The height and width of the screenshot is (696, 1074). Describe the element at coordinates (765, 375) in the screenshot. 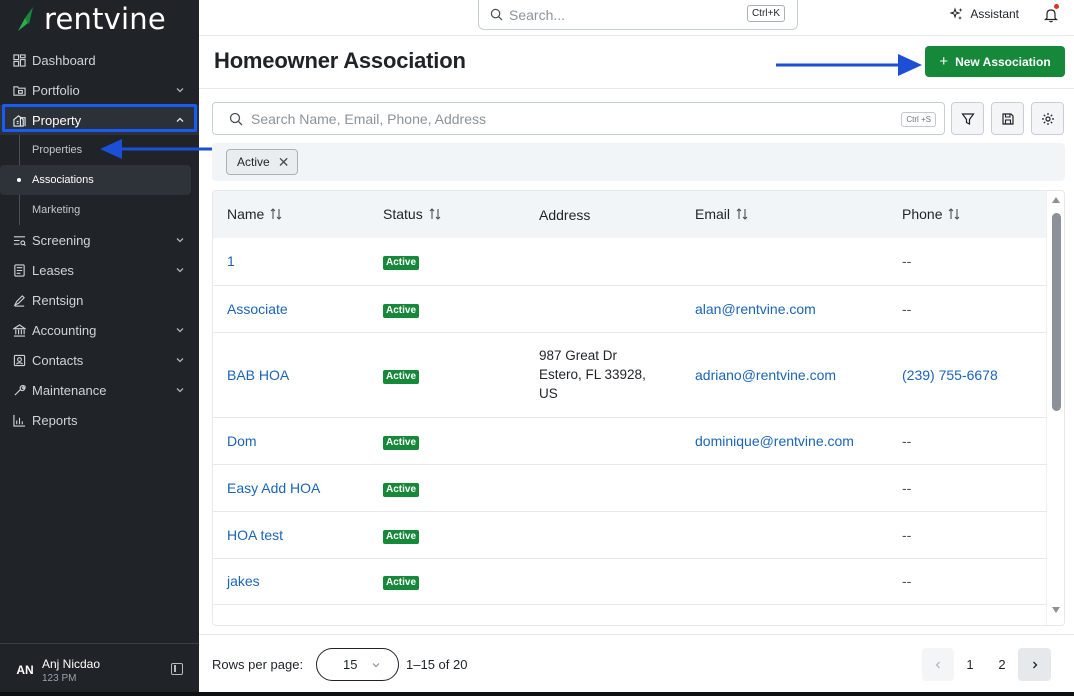

I see `email-link: adriano@rentvine.com` at that location.